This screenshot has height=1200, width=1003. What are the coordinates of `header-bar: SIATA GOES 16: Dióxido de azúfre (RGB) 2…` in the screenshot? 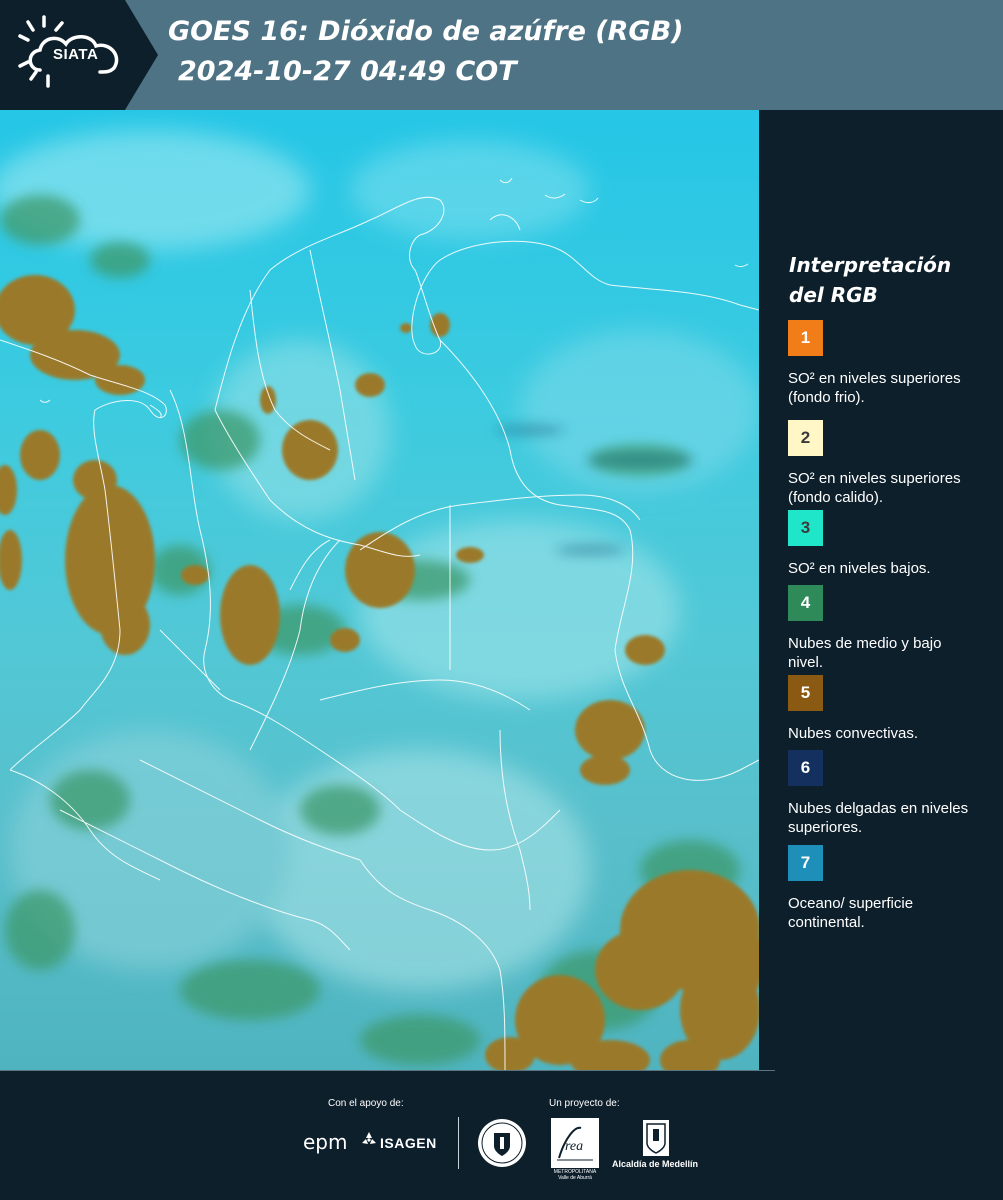 It's located at (501, 55).